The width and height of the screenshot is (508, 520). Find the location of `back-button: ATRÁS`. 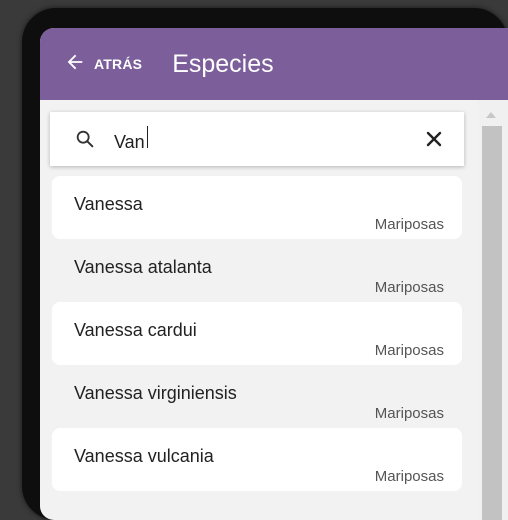

back-button: ATRÁS is located at coordinates (103, 64).